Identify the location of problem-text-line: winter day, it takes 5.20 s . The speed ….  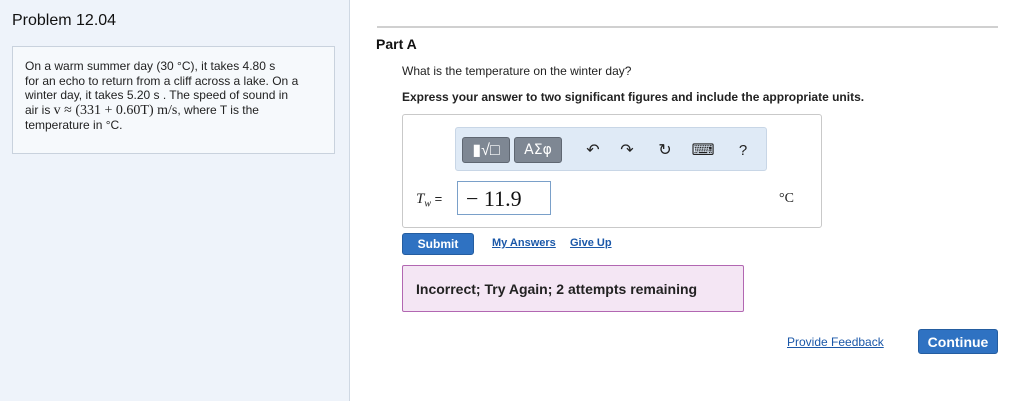
(157, 95).